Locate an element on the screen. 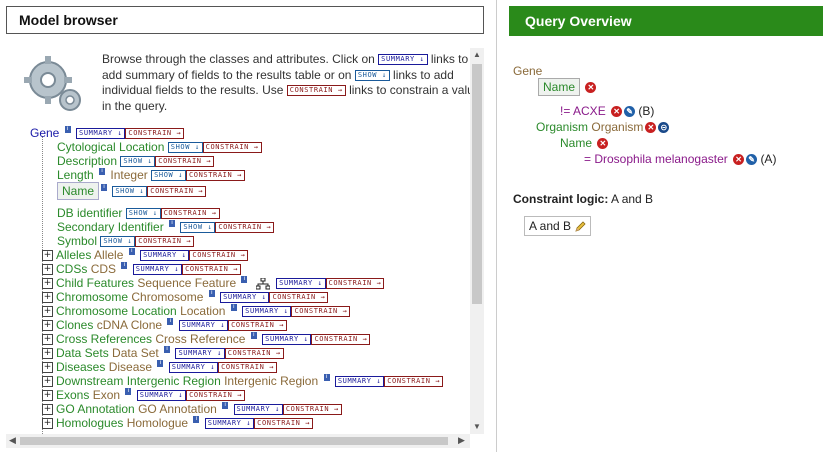  model-browser-header: Model browser is located at coordinates (245, 20).